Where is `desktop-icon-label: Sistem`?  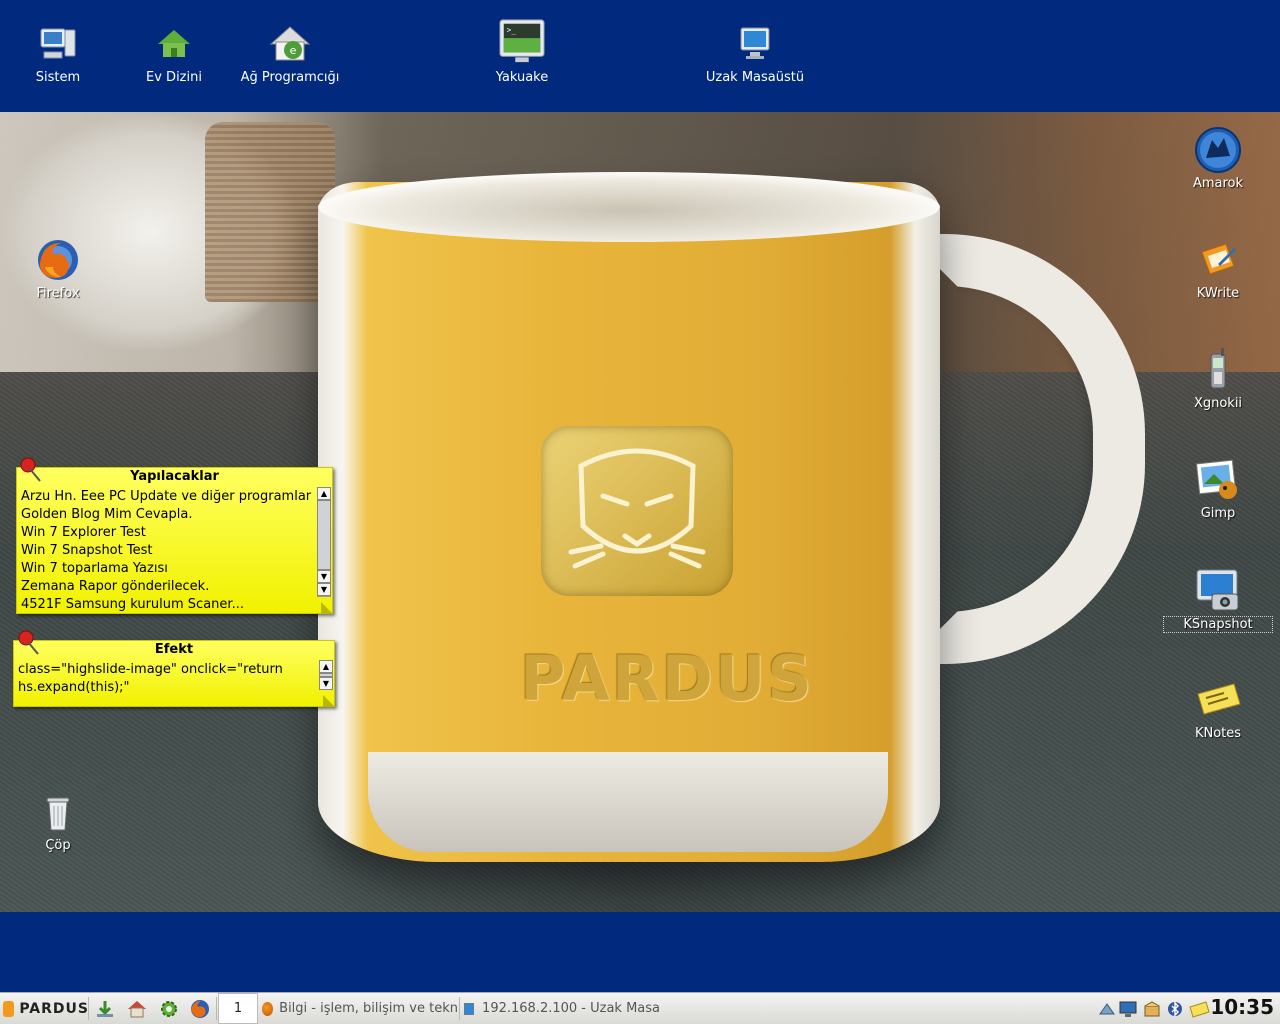
desktop-icon-label: Sistem is located at coordinates (58, 77).